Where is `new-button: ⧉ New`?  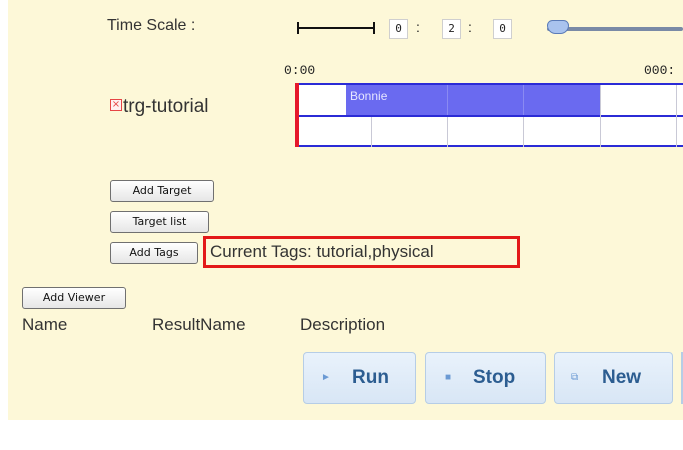
new-button: ⧉ New is located at coordinates (613, 378).